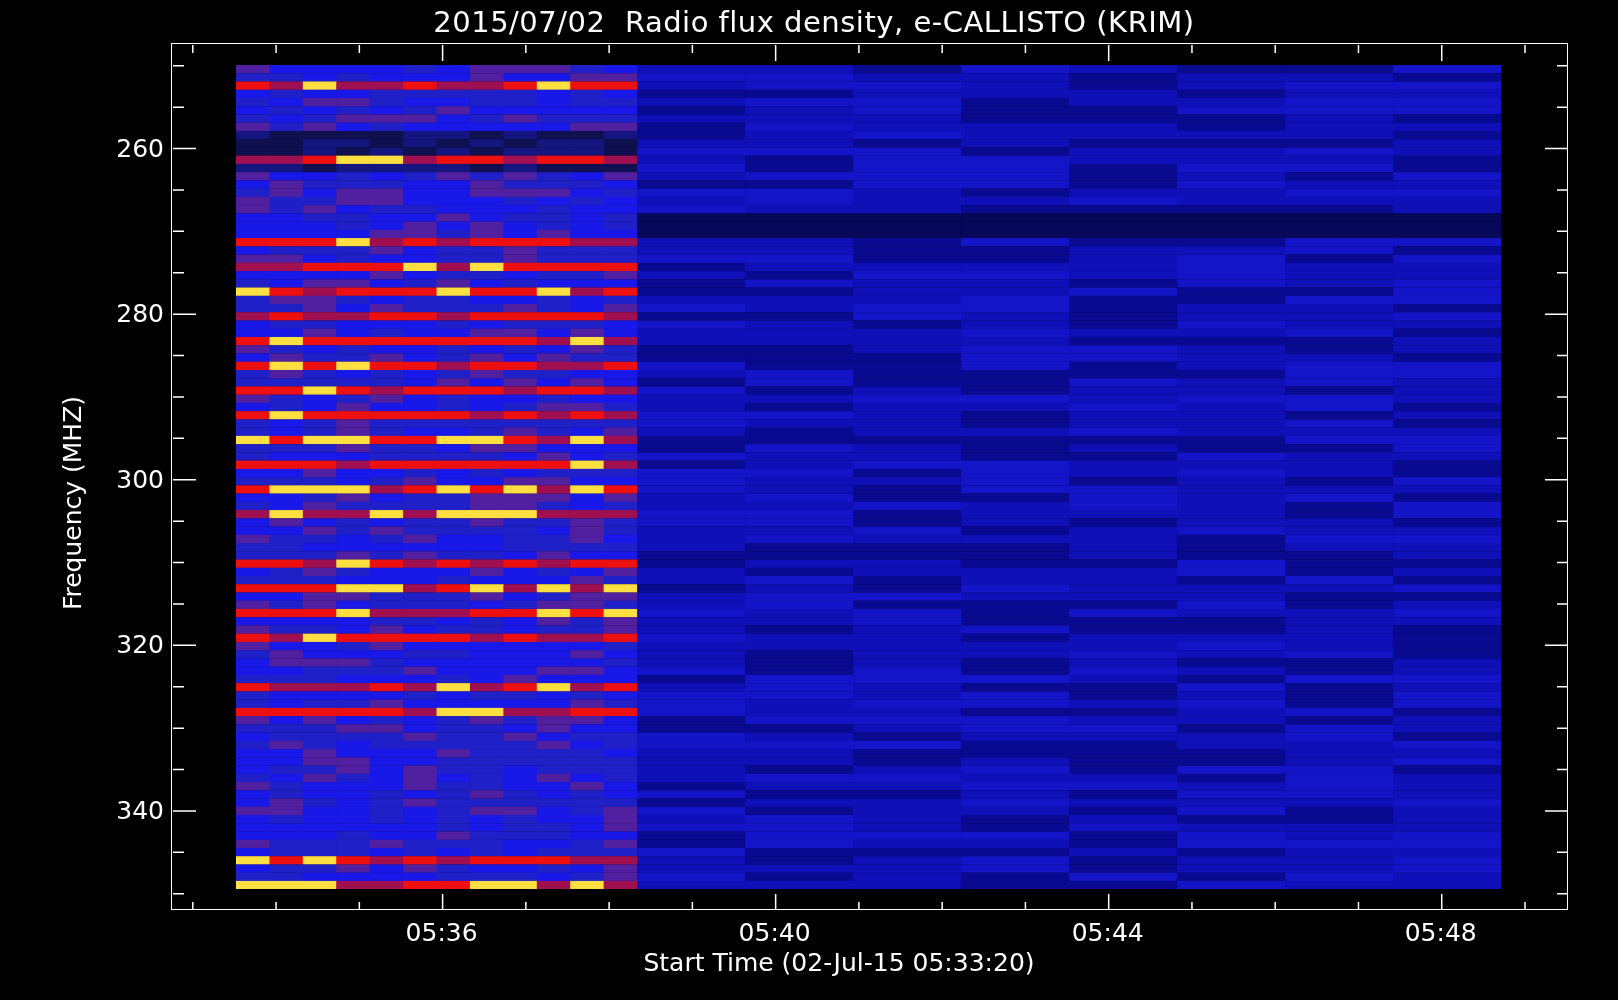  I want to click on x-tick-label: 05:48, so click(1440, 932).